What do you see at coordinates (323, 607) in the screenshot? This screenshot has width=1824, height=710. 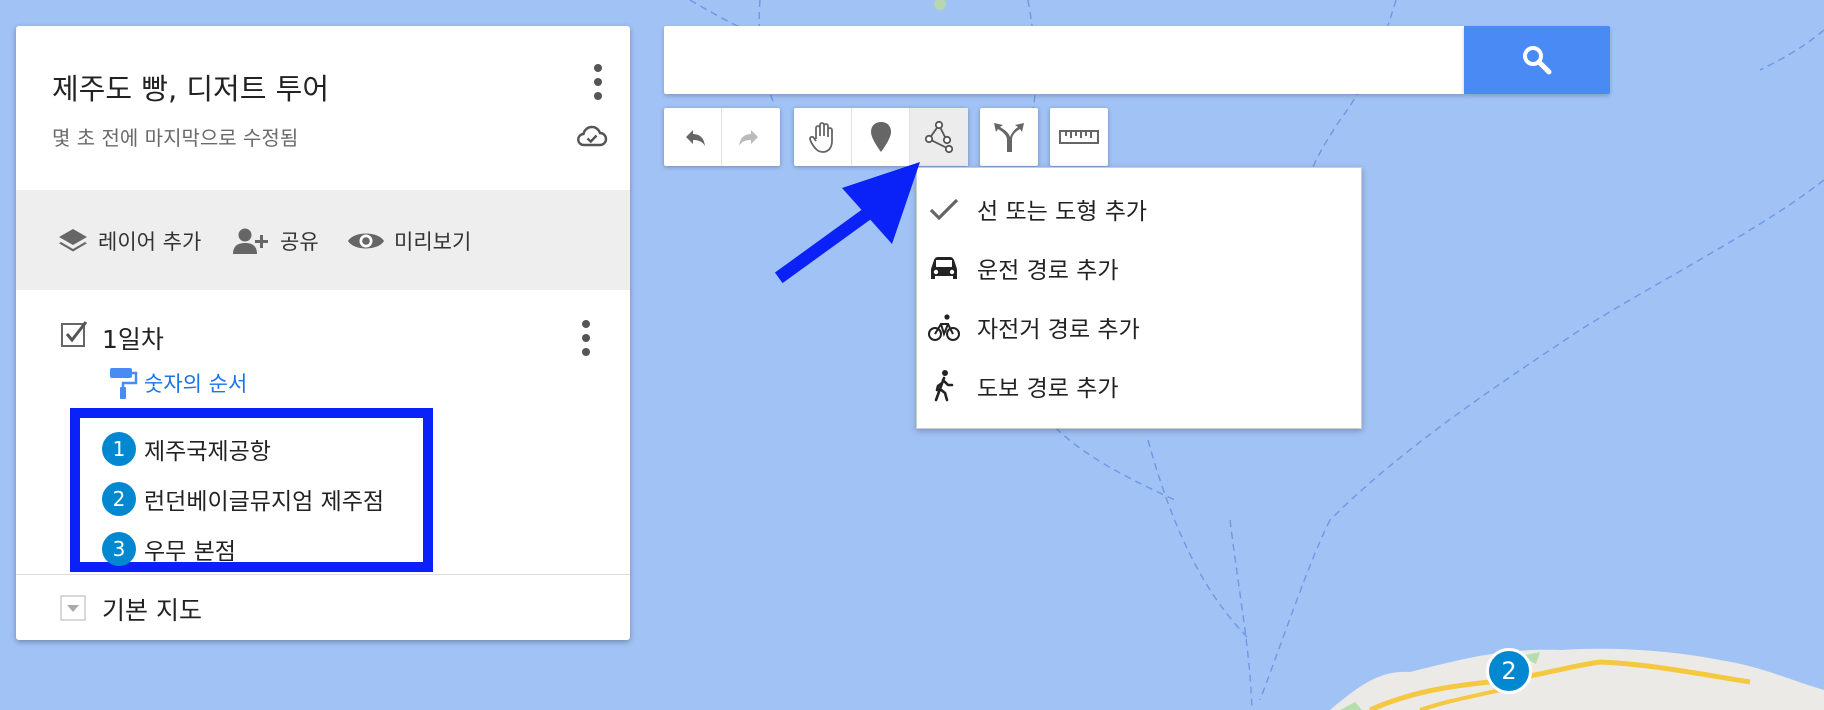 I see `base-map-row: 기본 지도` at bounding box center [323, 607].